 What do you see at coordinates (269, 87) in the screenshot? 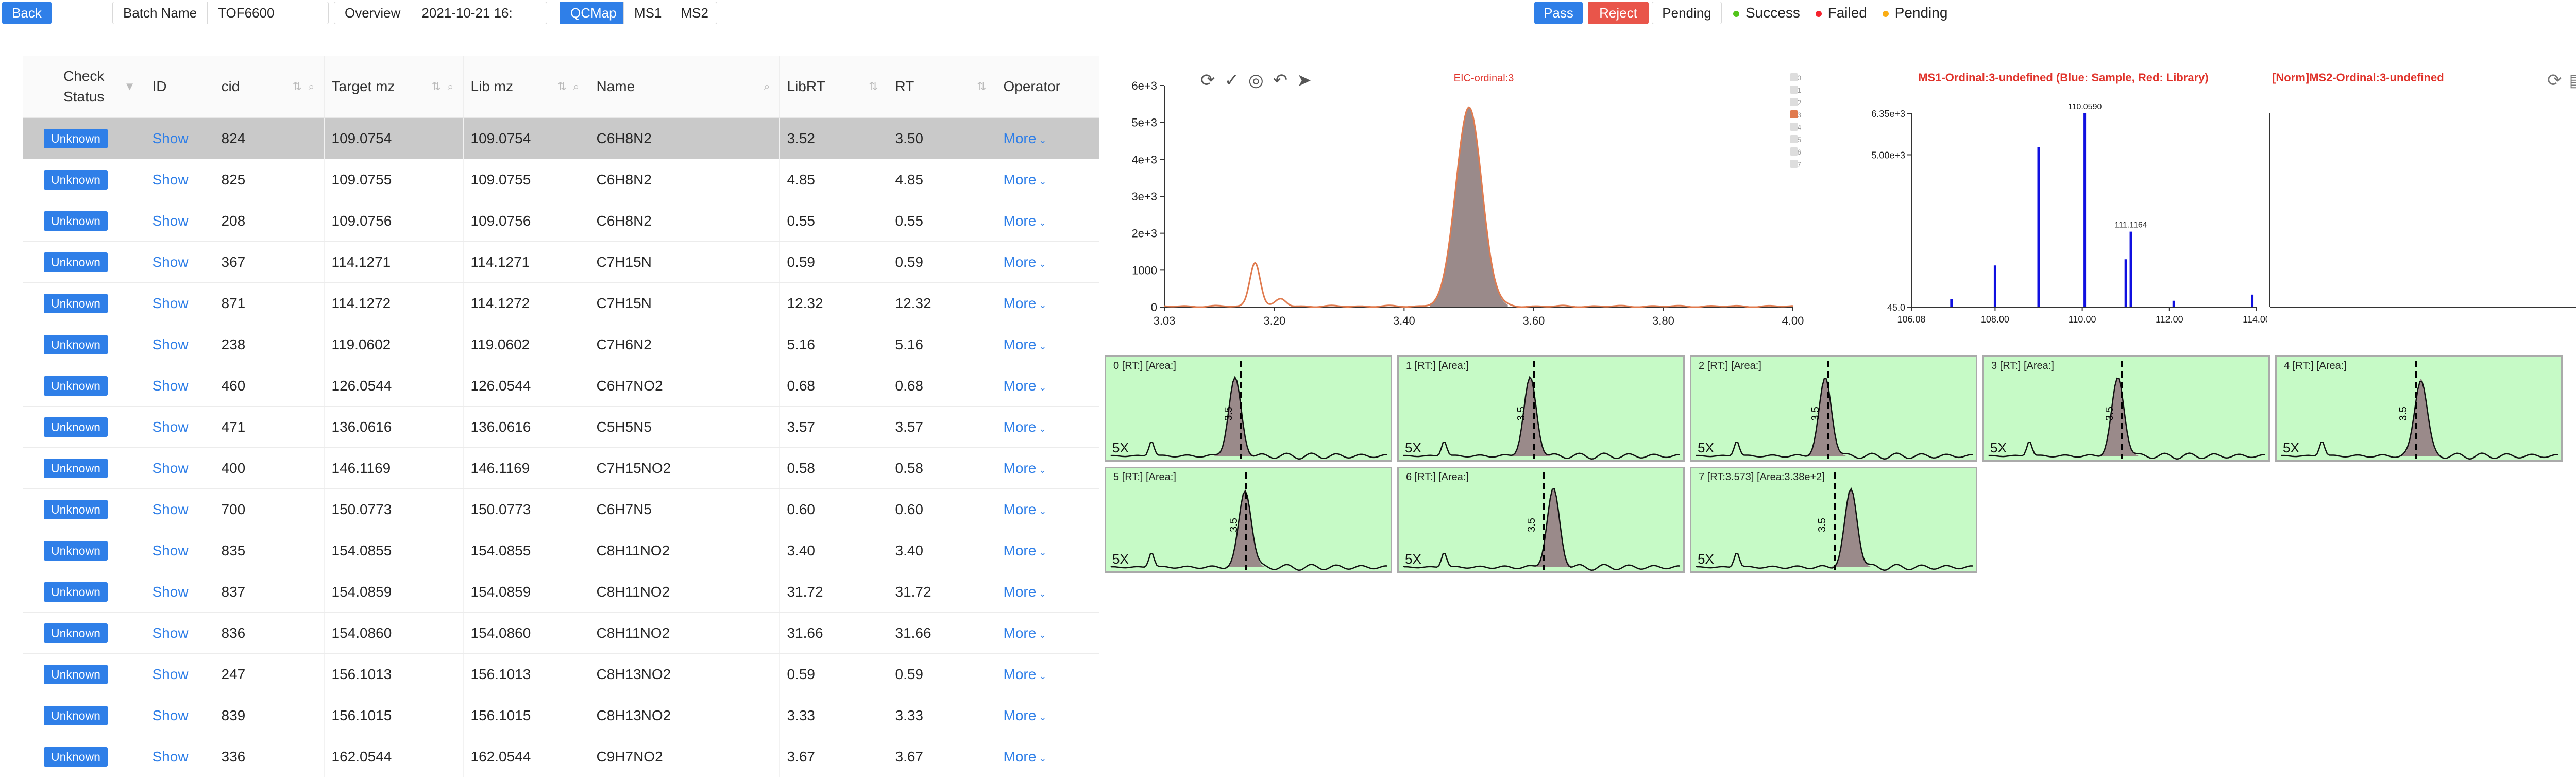
I see `col-cid: cid ⇅ ⌕` at bounding box center [269, 87].